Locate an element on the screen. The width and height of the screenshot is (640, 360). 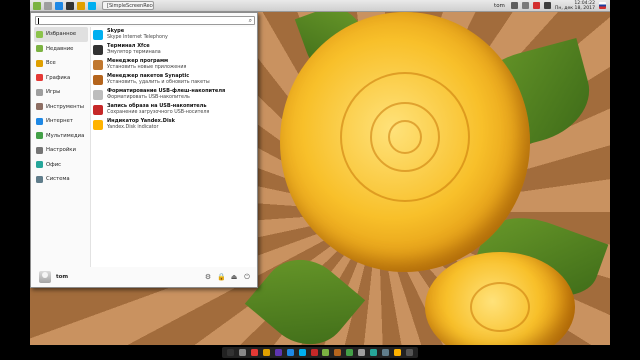
clock: 12:04:22 Пн, дек 18, 2017 is located at coordinates (575, 6).